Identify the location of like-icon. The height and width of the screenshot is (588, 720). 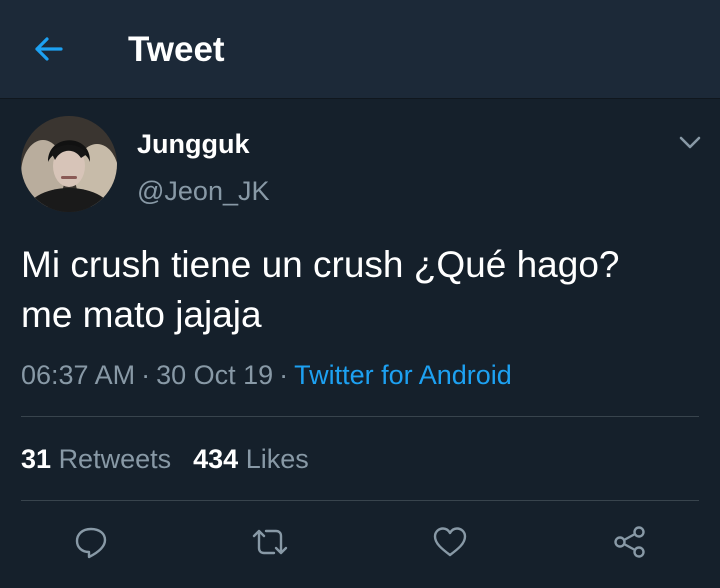
(450, 542).